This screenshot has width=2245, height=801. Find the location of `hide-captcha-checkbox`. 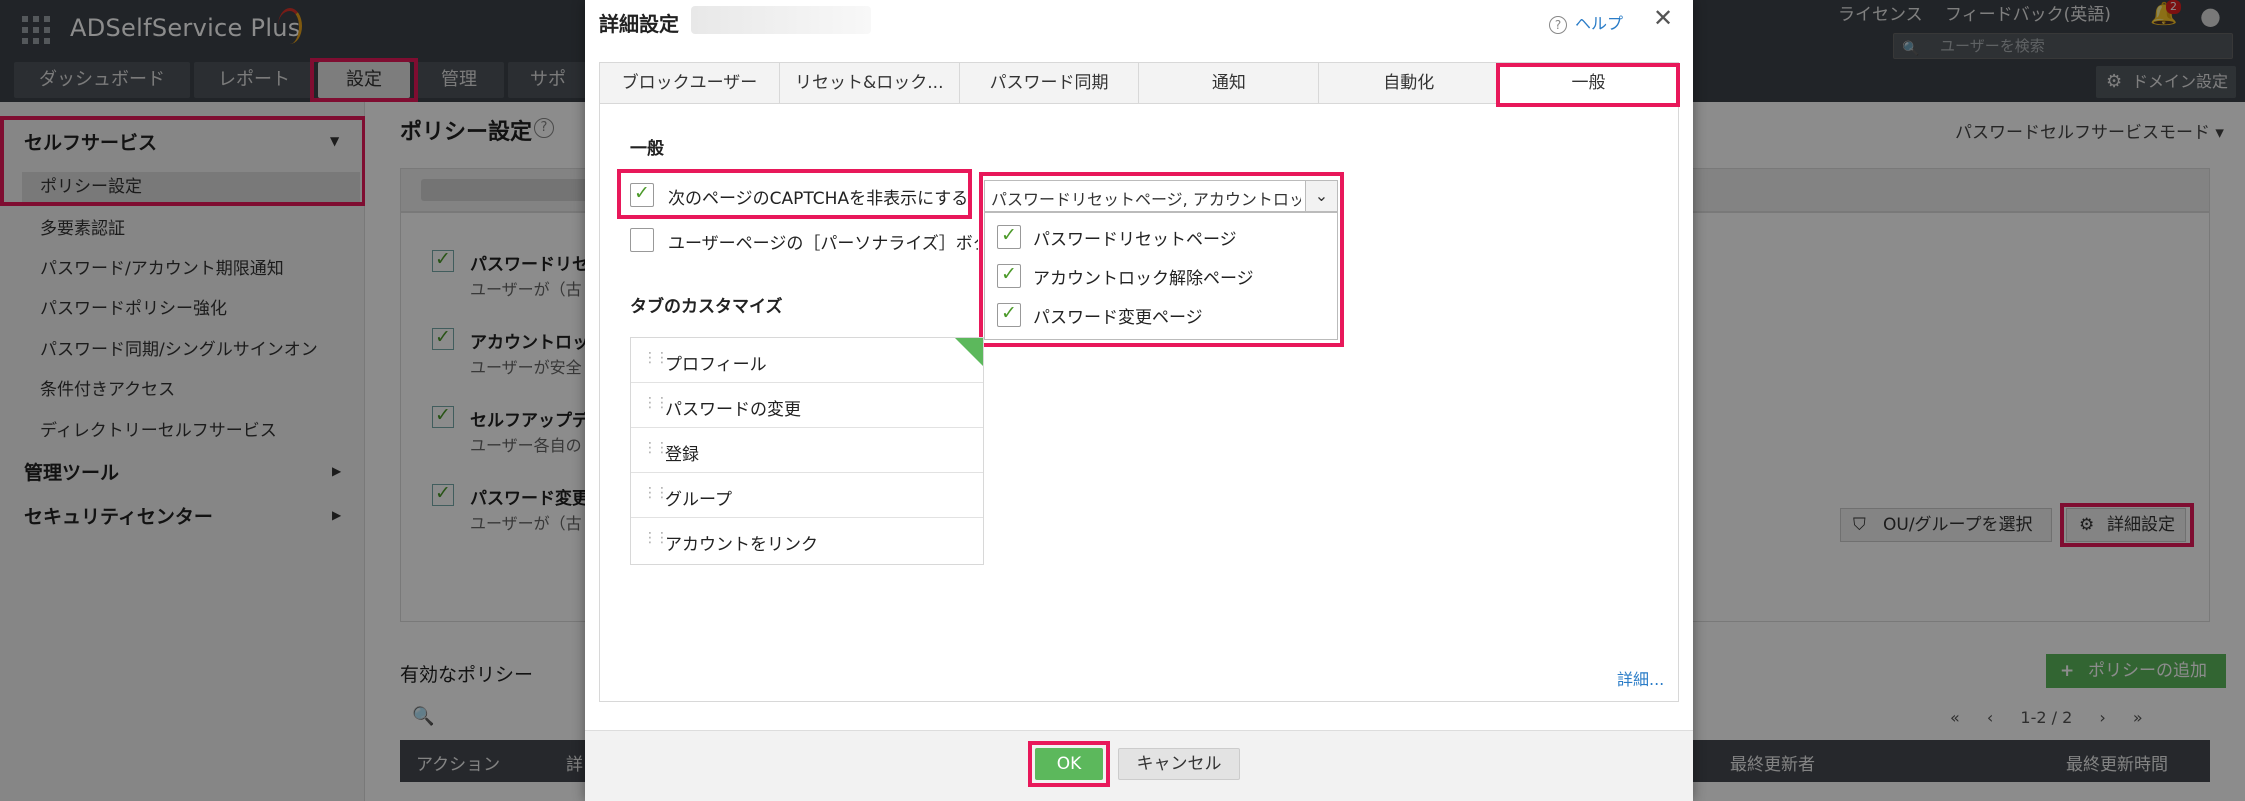

hide-captcha-checkbox is located at coordinates (642, 194).